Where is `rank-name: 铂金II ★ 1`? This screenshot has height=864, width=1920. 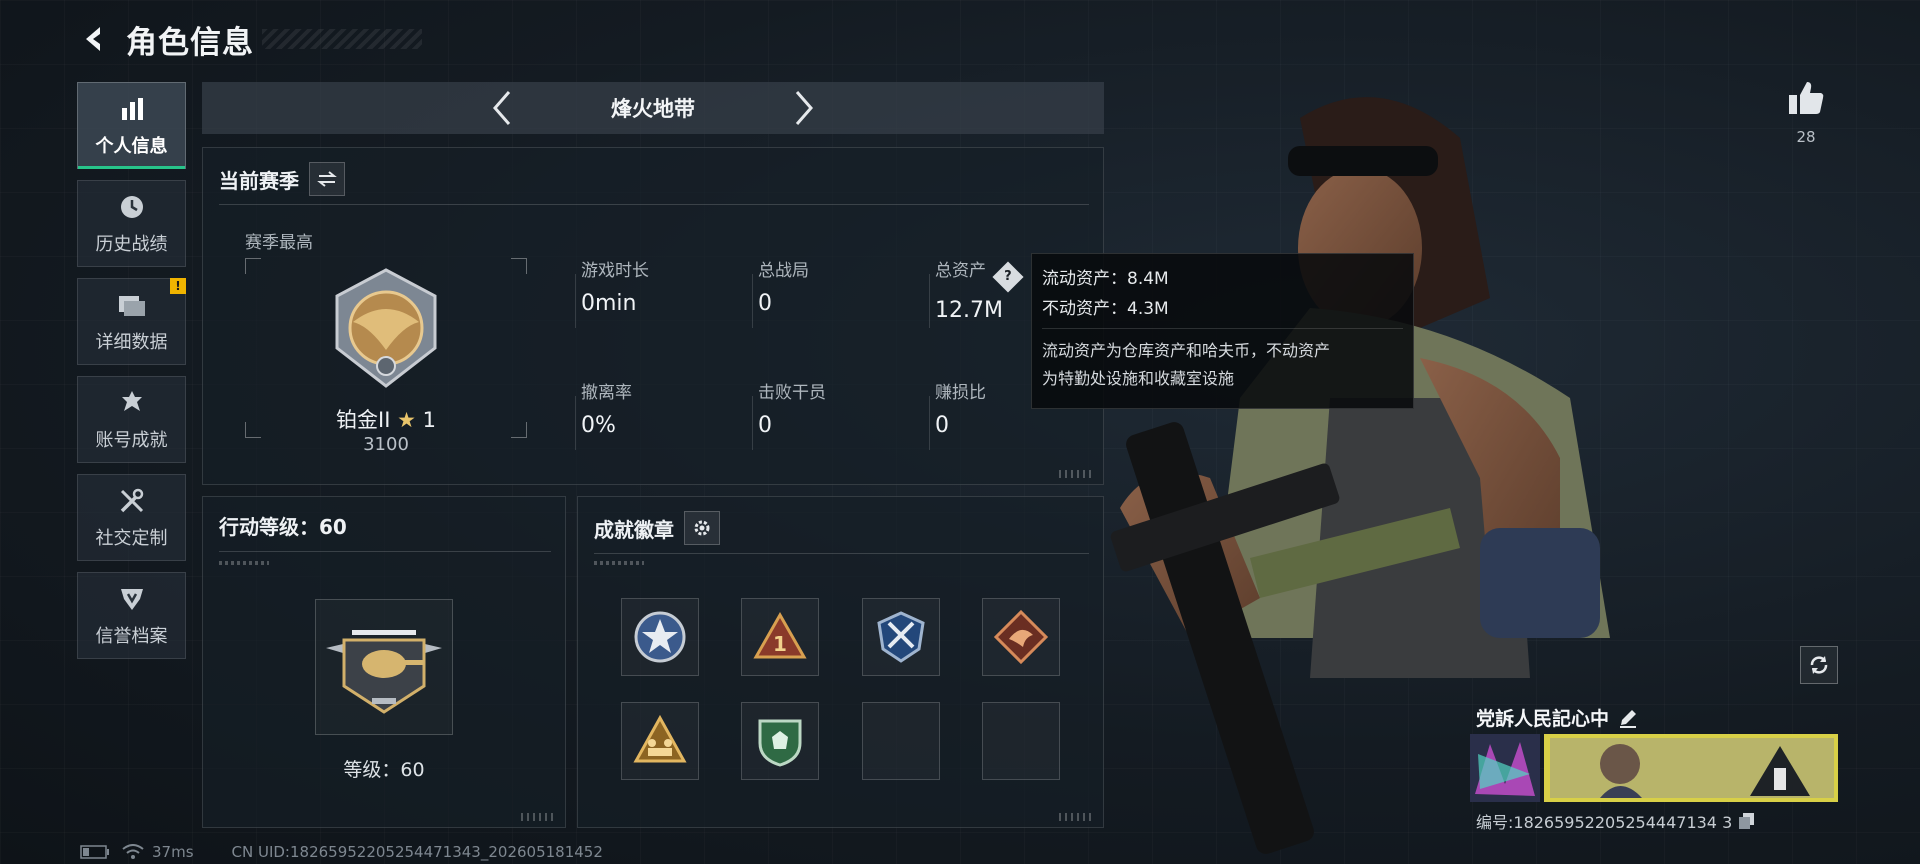
rank-name: 铂金II ★ 1 is located at coordinates (386, 419).